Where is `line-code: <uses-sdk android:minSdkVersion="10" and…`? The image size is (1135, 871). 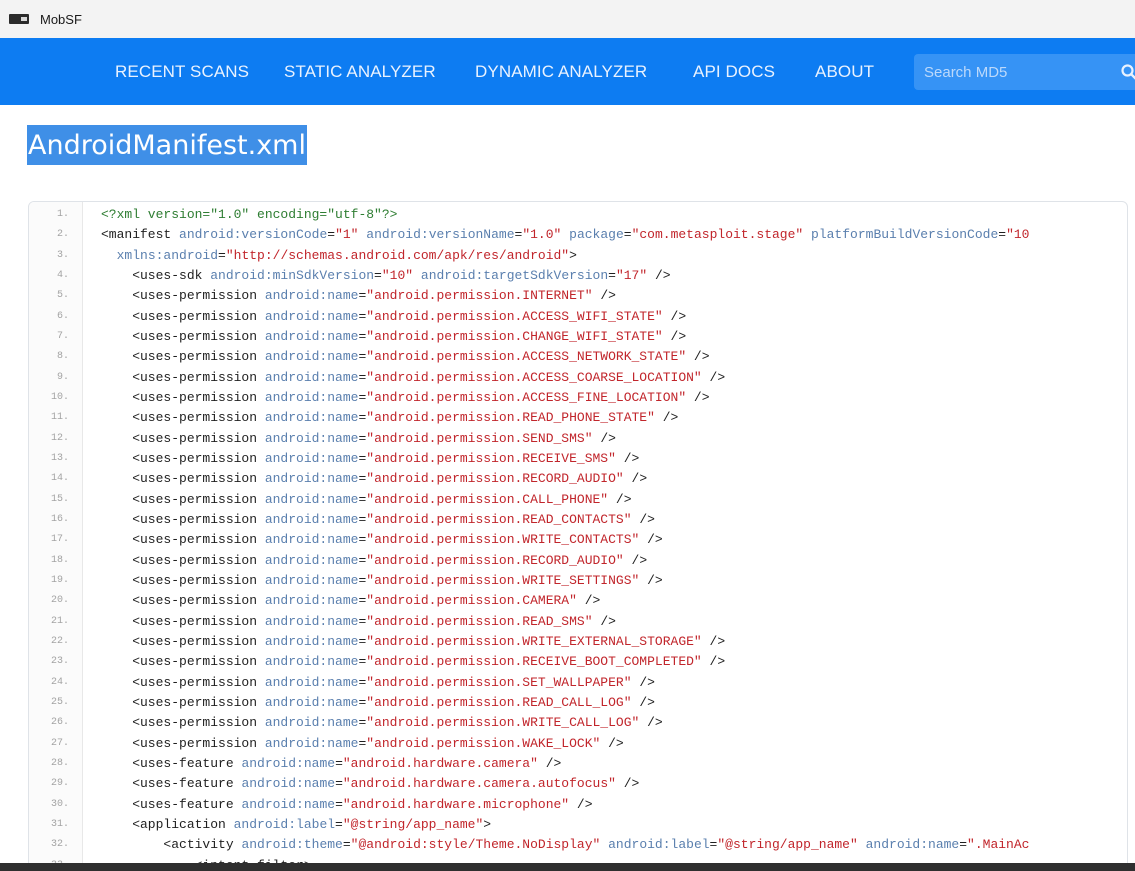 line-code: <uses-sdk android:minSdkVersion="10" and… is located at coordinates (385, 276).